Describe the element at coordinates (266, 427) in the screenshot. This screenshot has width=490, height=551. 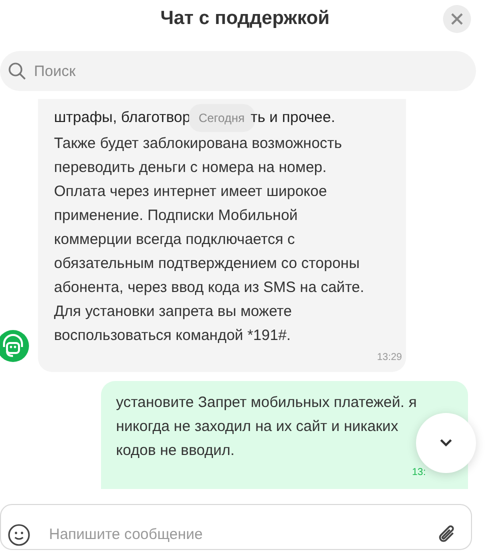
I see `message-text: установите Запрет мобильных платежей. я никогда не заходил на их сайт и никаких кодов не вводил.` at that location.